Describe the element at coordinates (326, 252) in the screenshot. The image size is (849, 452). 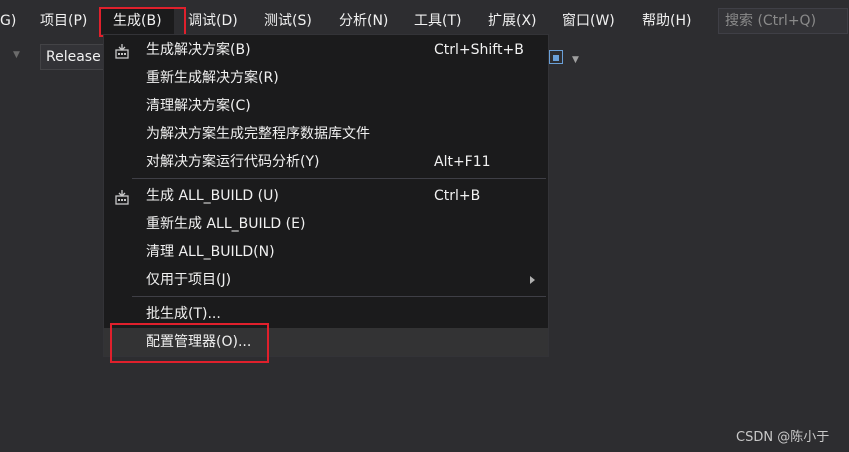
I see `menu-item-clean-all-build: 清理 ALL_BUILD(N)` at that location.